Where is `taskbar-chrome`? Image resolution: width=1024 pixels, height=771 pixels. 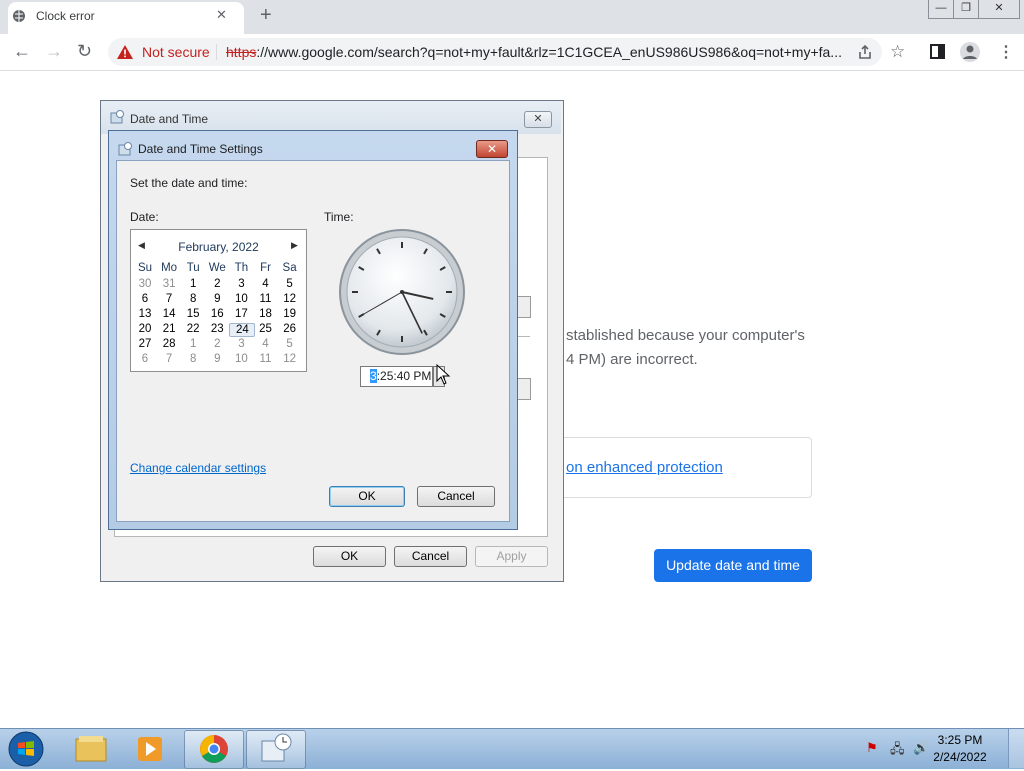
taskbar-chrome is located at coordinates (214, 749).